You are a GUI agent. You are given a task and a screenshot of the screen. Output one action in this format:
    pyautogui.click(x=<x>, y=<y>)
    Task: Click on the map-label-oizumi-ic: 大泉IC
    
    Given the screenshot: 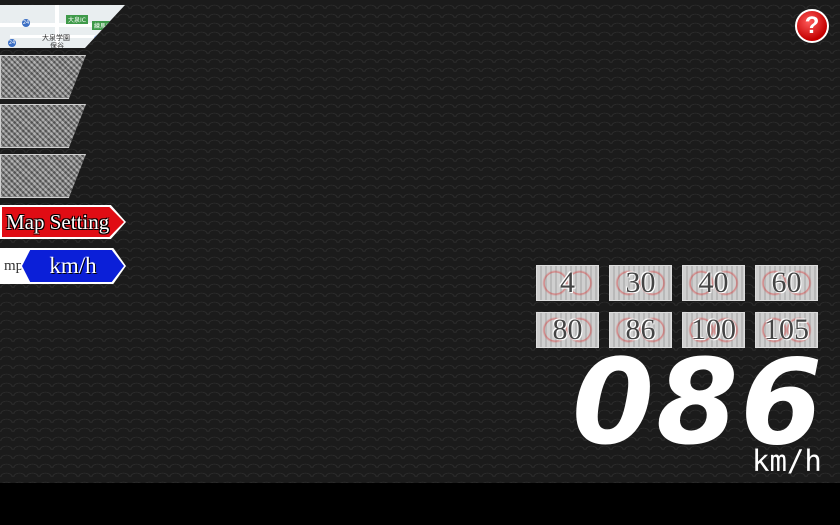 What is the action you would take?
    pyautogui.click(x=77, y=19)
    